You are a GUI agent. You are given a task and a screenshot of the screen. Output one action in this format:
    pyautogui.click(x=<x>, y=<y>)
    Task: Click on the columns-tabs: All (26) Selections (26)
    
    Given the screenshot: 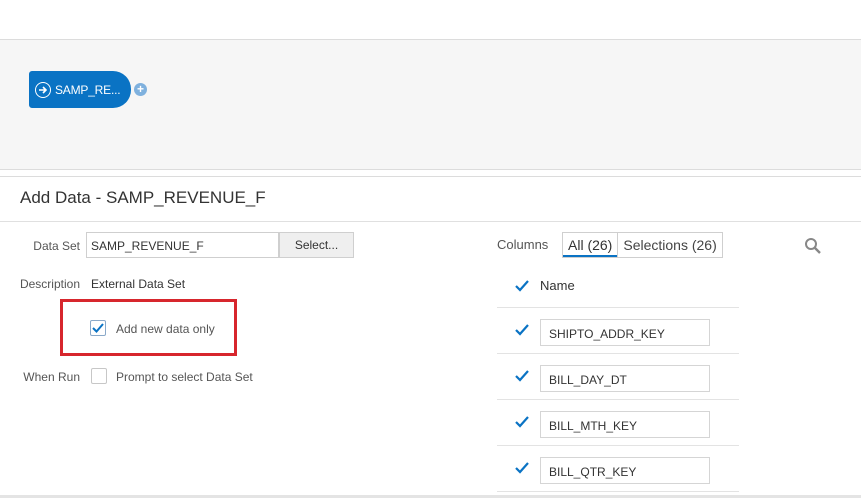 What is the action you would take?
    pyautogui.click(x=642, y=245)
    